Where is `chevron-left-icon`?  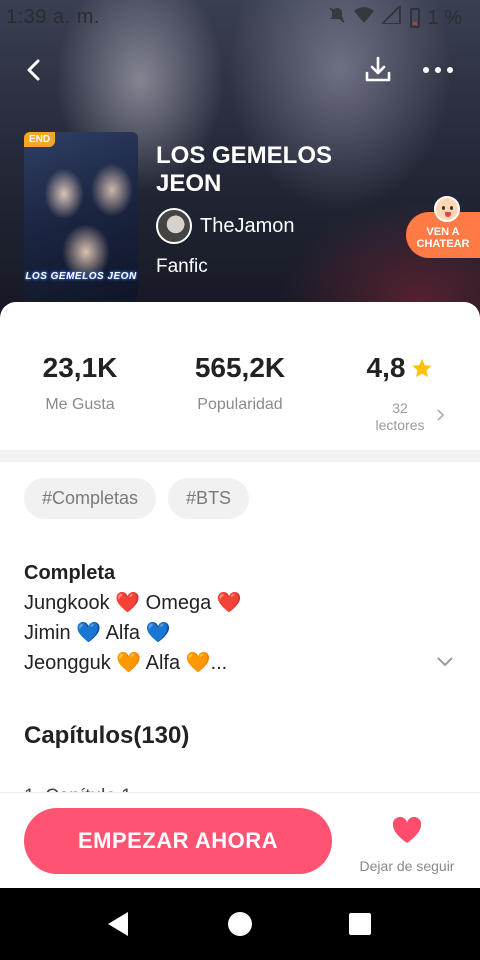 chevron-left-icon is located at coordinates (33, 70).